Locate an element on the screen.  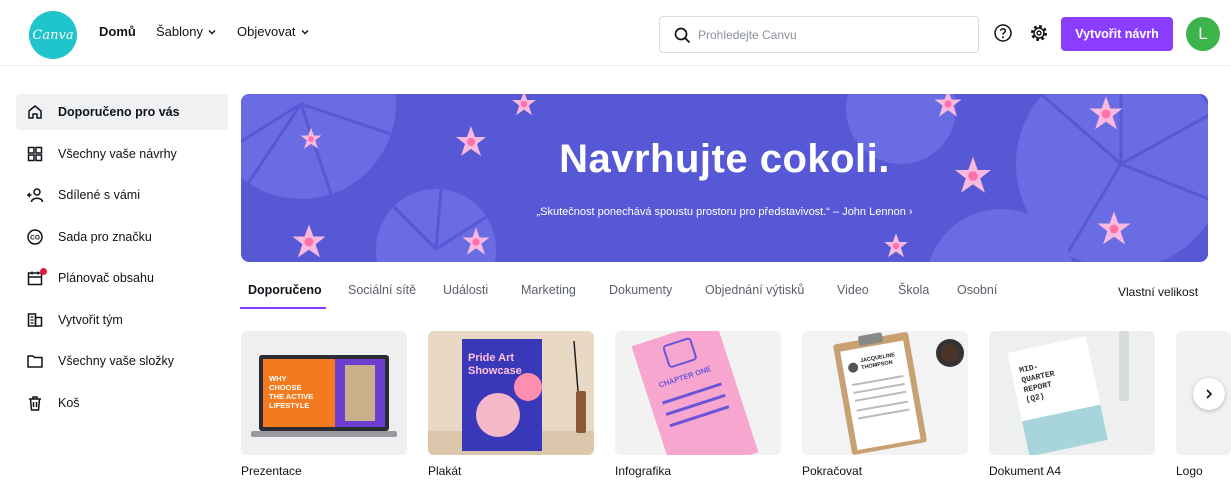
sidebar-item-label: Sdílené s vámi is located at coordinates (99, 195).